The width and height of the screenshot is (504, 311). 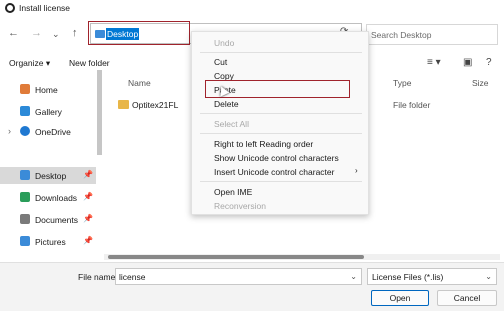 I want to click on horizontal-scrollbar, so click(x=302, y=257).